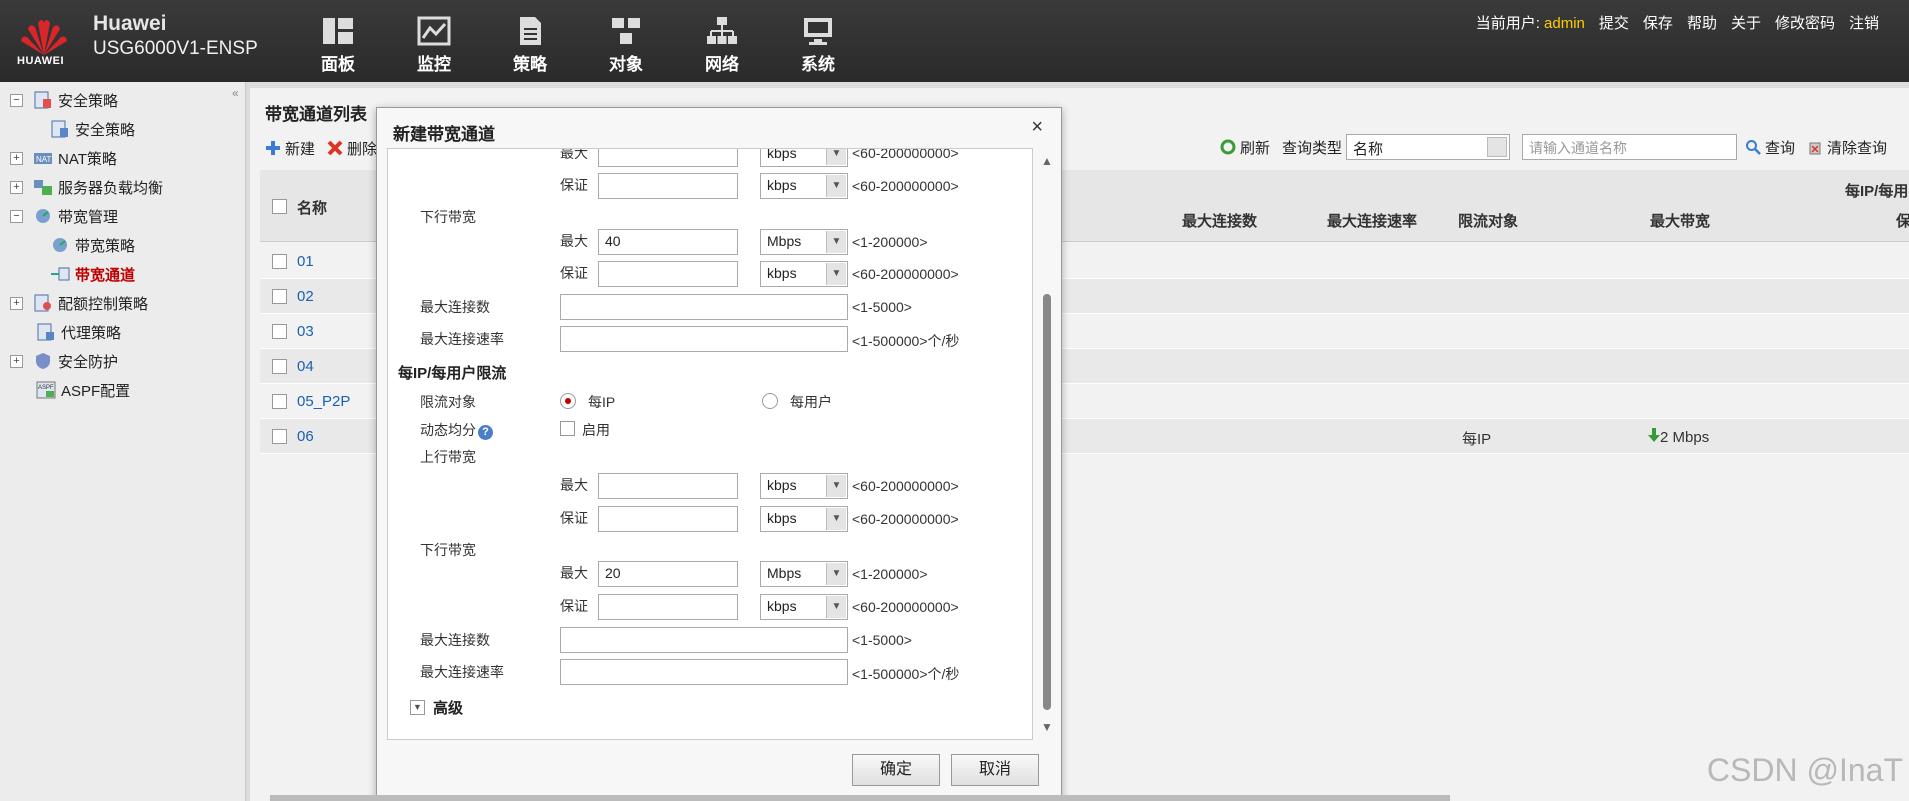 The width and height of the screenshot is (1909, 801). What do you see at coordinates (235, 93) in the screenshot?
I see `collapse-sidebar-icon: «` at bounding box center [235, 93].